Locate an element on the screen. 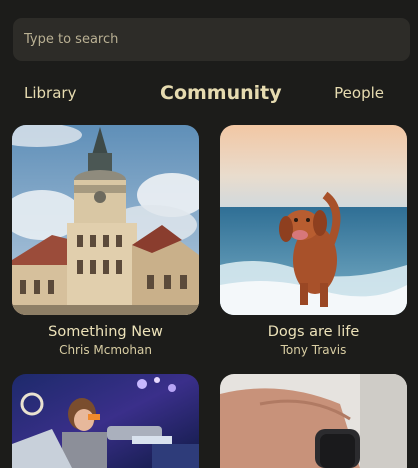  tab-people: People is located at coordinates (359, 93).